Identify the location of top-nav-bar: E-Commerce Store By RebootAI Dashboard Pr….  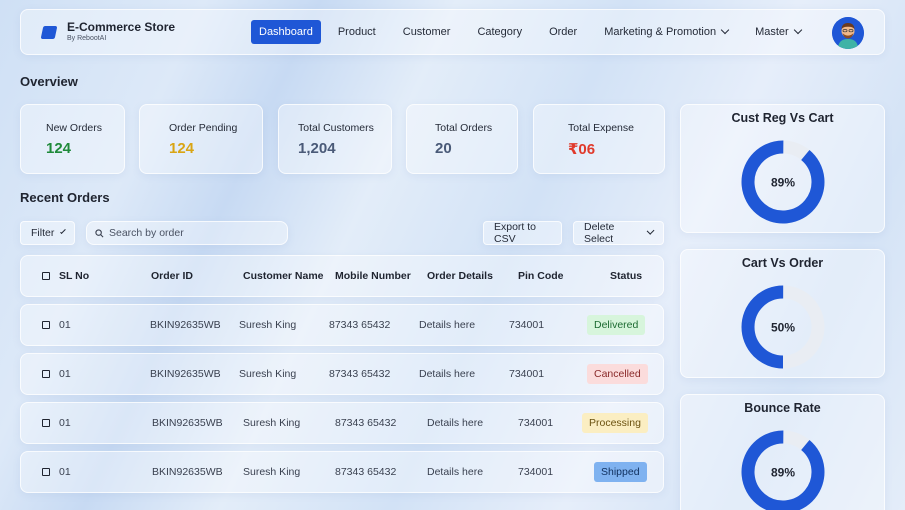
(452, 32).